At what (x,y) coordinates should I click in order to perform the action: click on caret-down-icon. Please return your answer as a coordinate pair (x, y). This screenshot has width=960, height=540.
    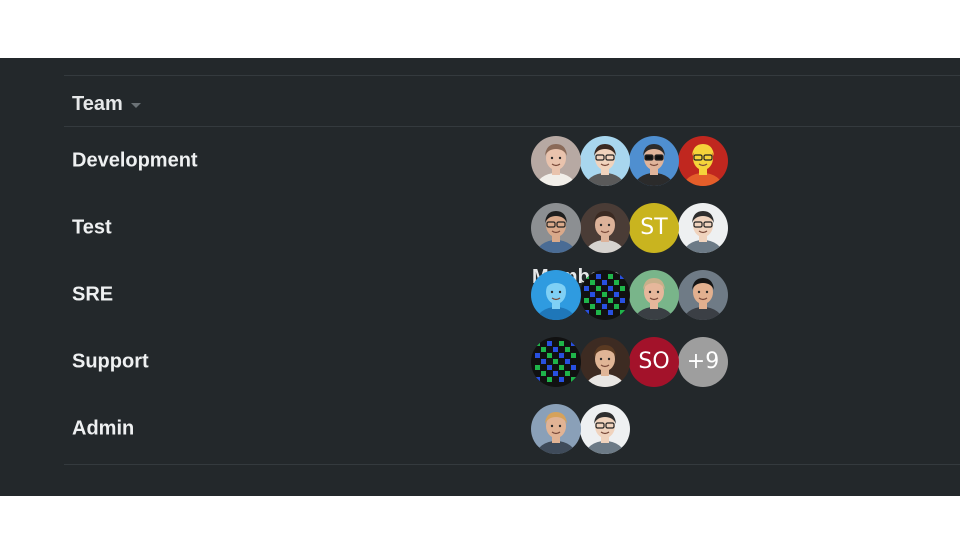
    Looking at the image, I should click on (135, 105).